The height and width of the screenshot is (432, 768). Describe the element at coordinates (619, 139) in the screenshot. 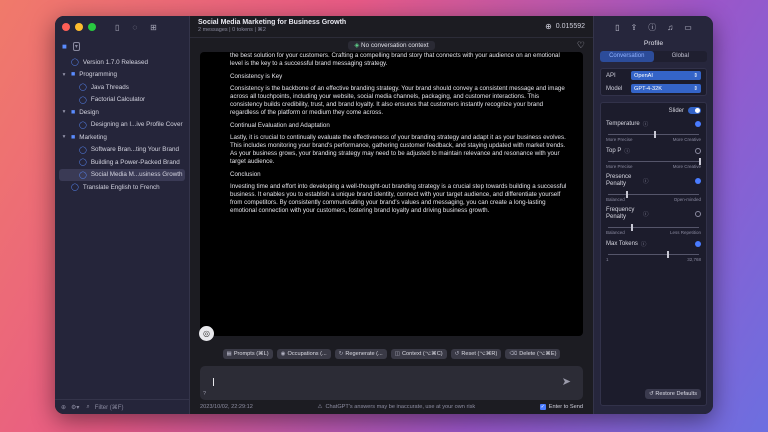

I see `scale-min-label: More Precise` at that location.